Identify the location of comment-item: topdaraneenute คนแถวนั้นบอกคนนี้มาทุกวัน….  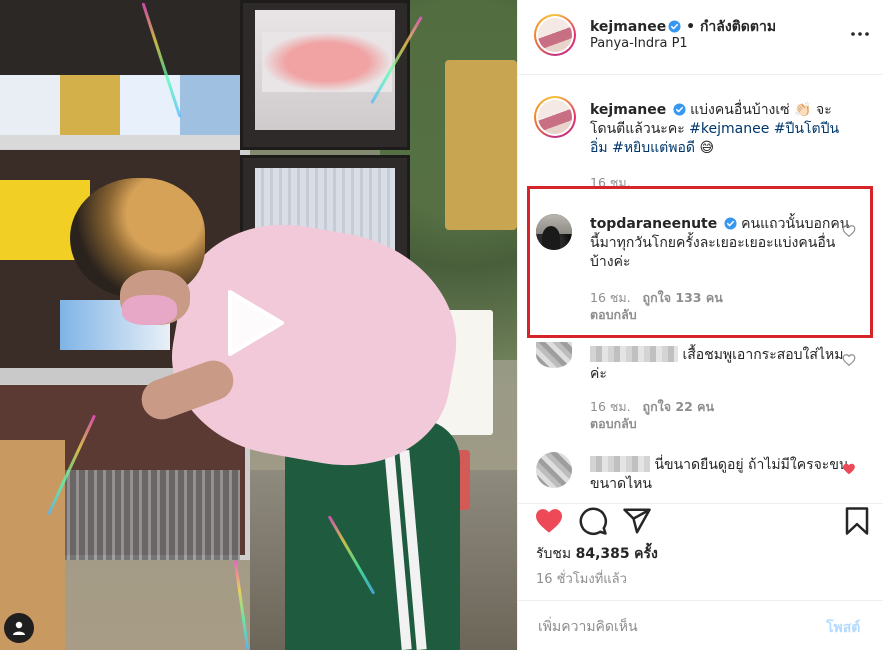
(721, 243).